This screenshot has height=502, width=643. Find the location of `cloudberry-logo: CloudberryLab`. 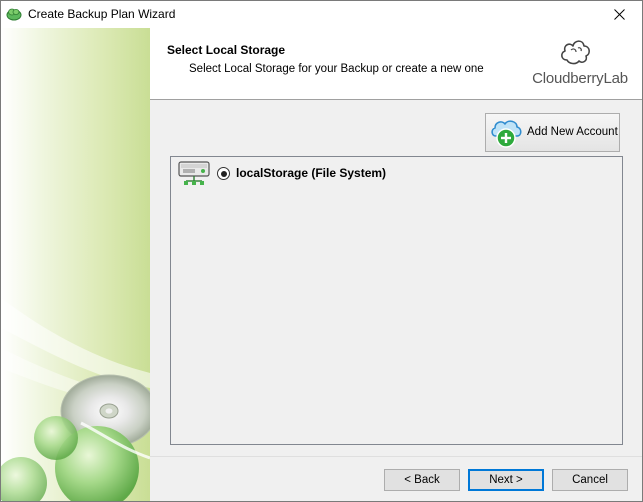

cloudberry-logo: CloudberryLab is located at coordinates (580, 65).